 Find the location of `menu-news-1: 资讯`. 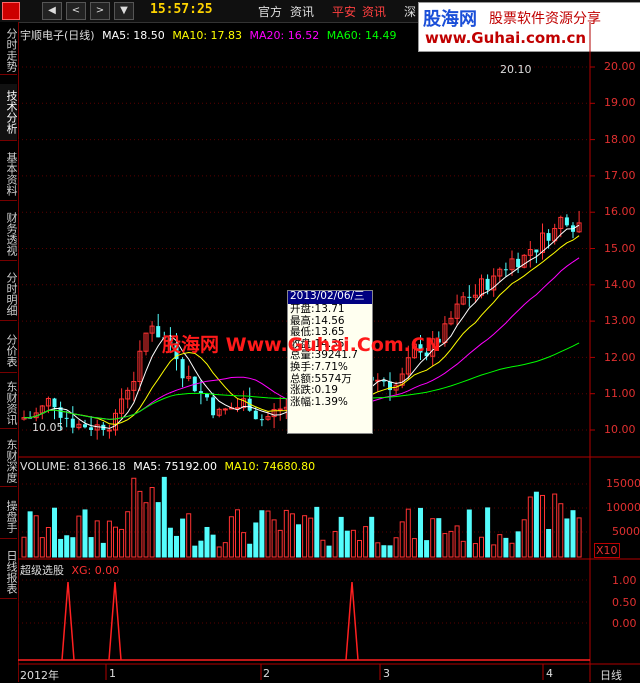

menu-news-1: 资讯 is located at coordinates (302, 11).